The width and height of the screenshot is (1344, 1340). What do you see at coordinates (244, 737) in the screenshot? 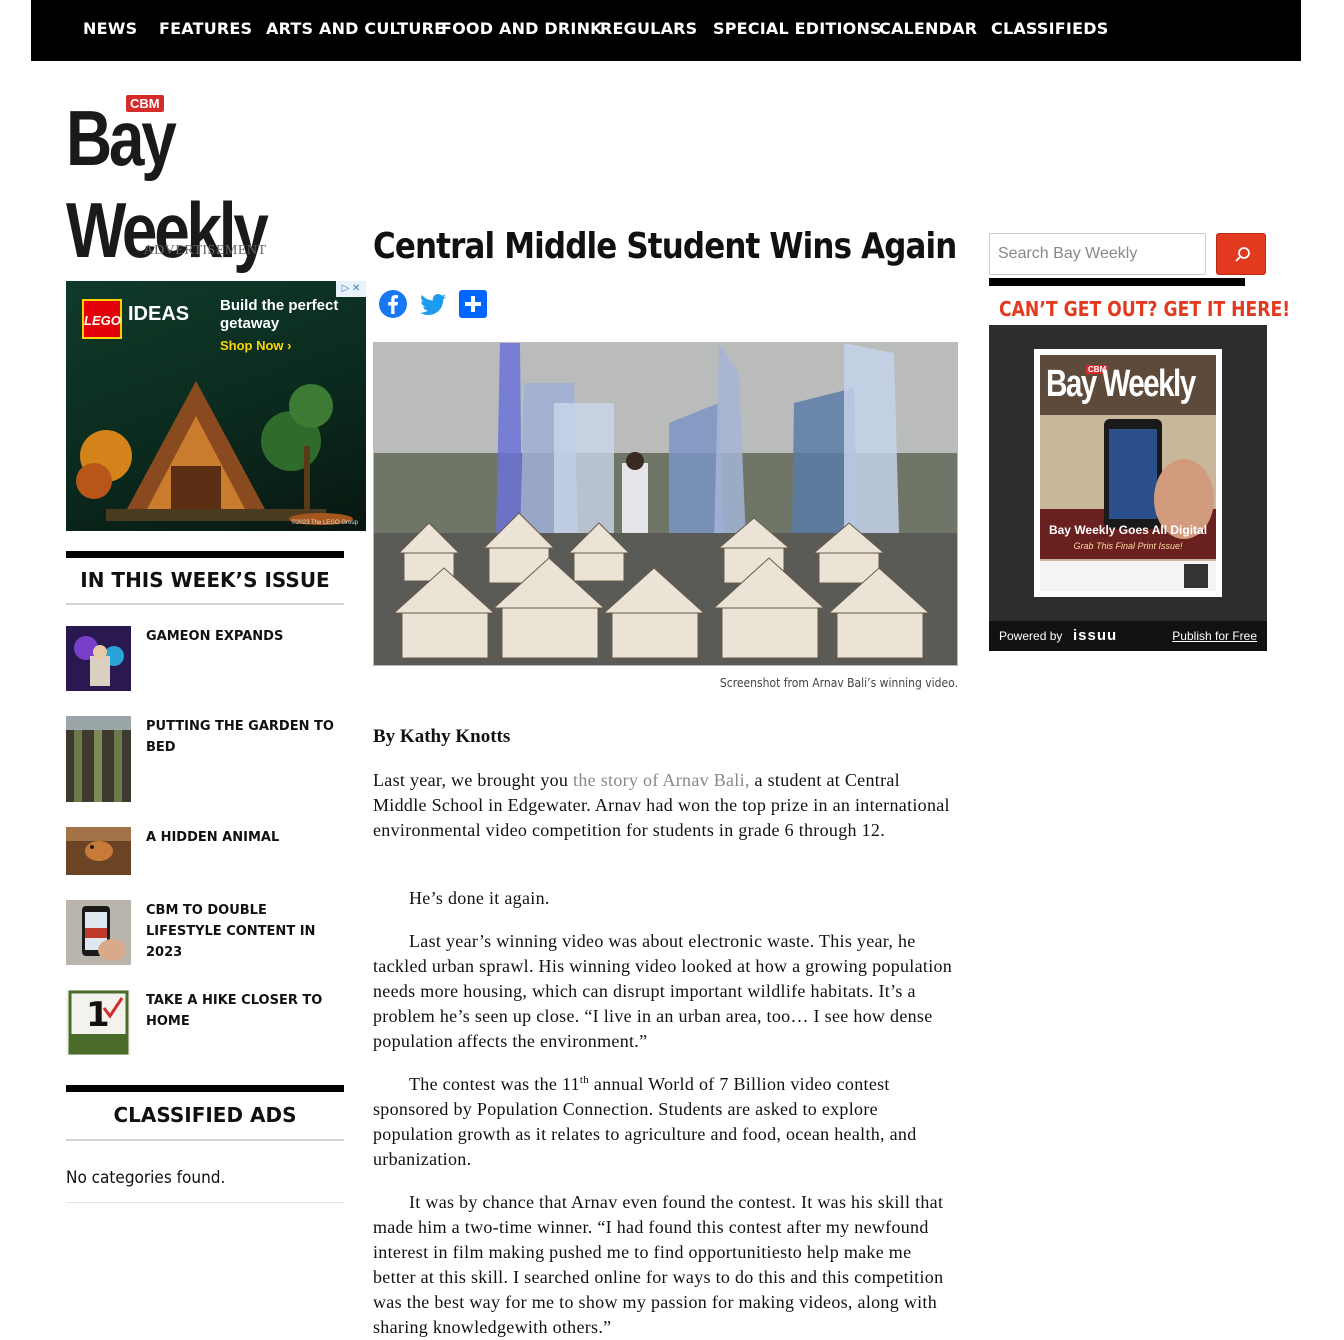
I see `issue-item-title: PUTTING THE GARDEN TO BED` at bounding box center [244, 737].